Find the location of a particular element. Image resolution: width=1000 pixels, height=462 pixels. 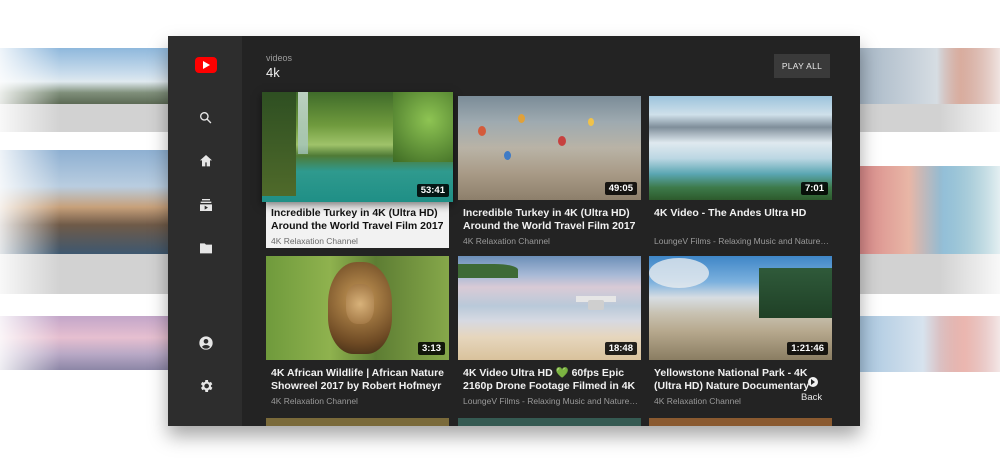

play-circle-icon is located at coordinates (813, 382).